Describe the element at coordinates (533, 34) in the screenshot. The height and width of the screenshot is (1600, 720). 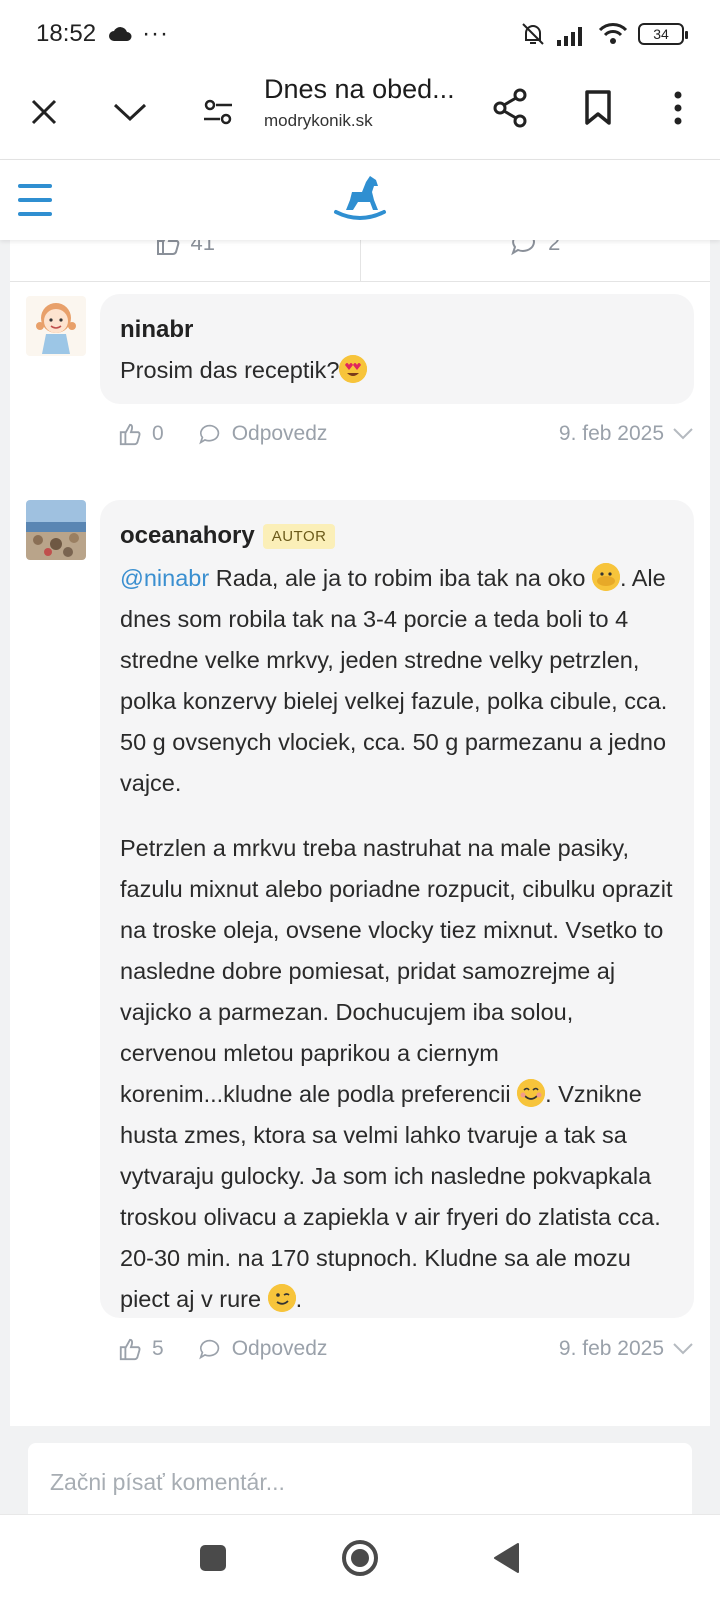
I see `bell-muted-icon` at that location.